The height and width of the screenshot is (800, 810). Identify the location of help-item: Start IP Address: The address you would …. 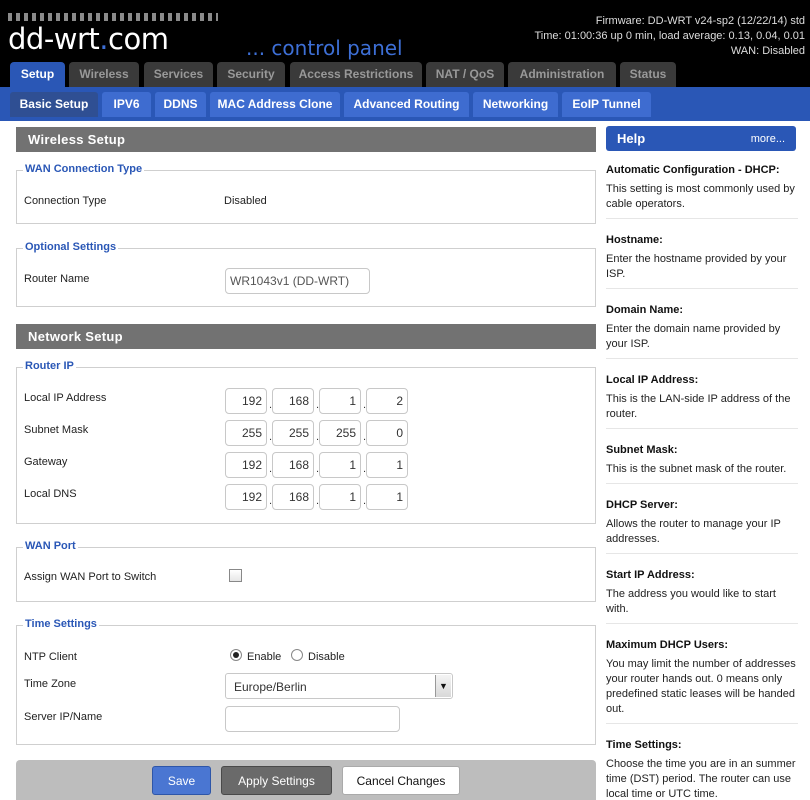
(702, 596).